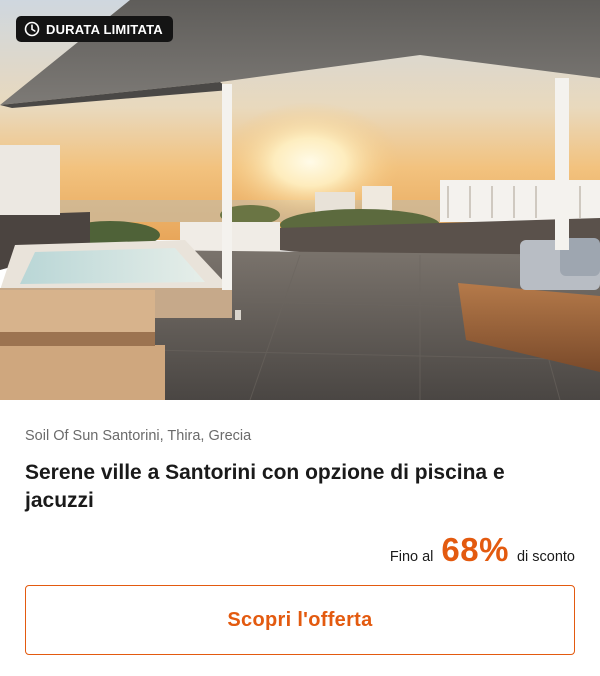 The image size is (600, 676). What do you see at coordinates (300, 550) in the screenshot?
I see `discount-info: Fino al 68% di sconto` at bounding box center [300, 550].